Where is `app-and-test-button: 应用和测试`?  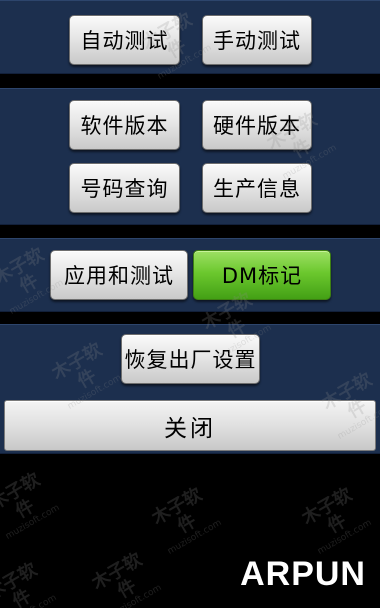
app-and-test-button: 应用和测试 is located at coordinates (119, 275).